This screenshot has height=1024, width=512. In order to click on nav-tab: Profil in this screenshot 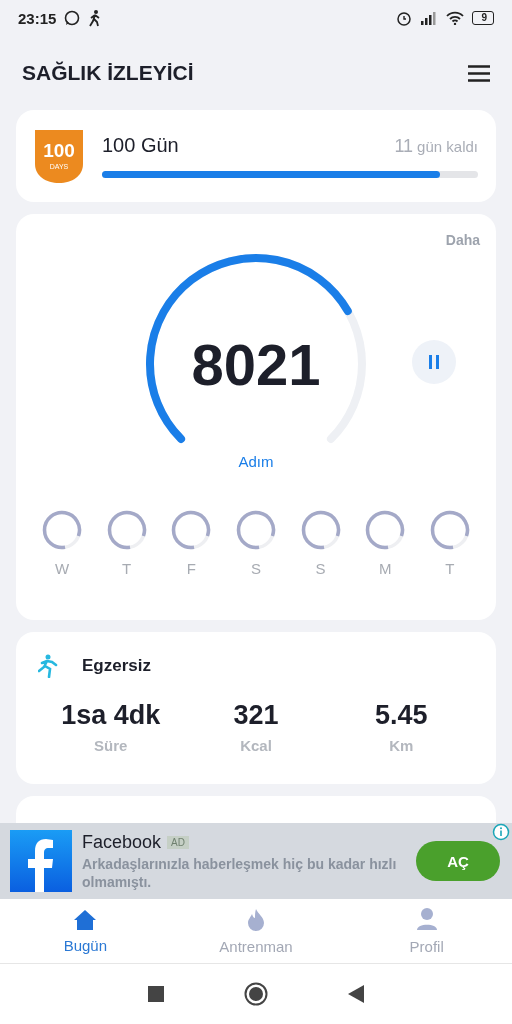, I will do `click(426, 931)`.